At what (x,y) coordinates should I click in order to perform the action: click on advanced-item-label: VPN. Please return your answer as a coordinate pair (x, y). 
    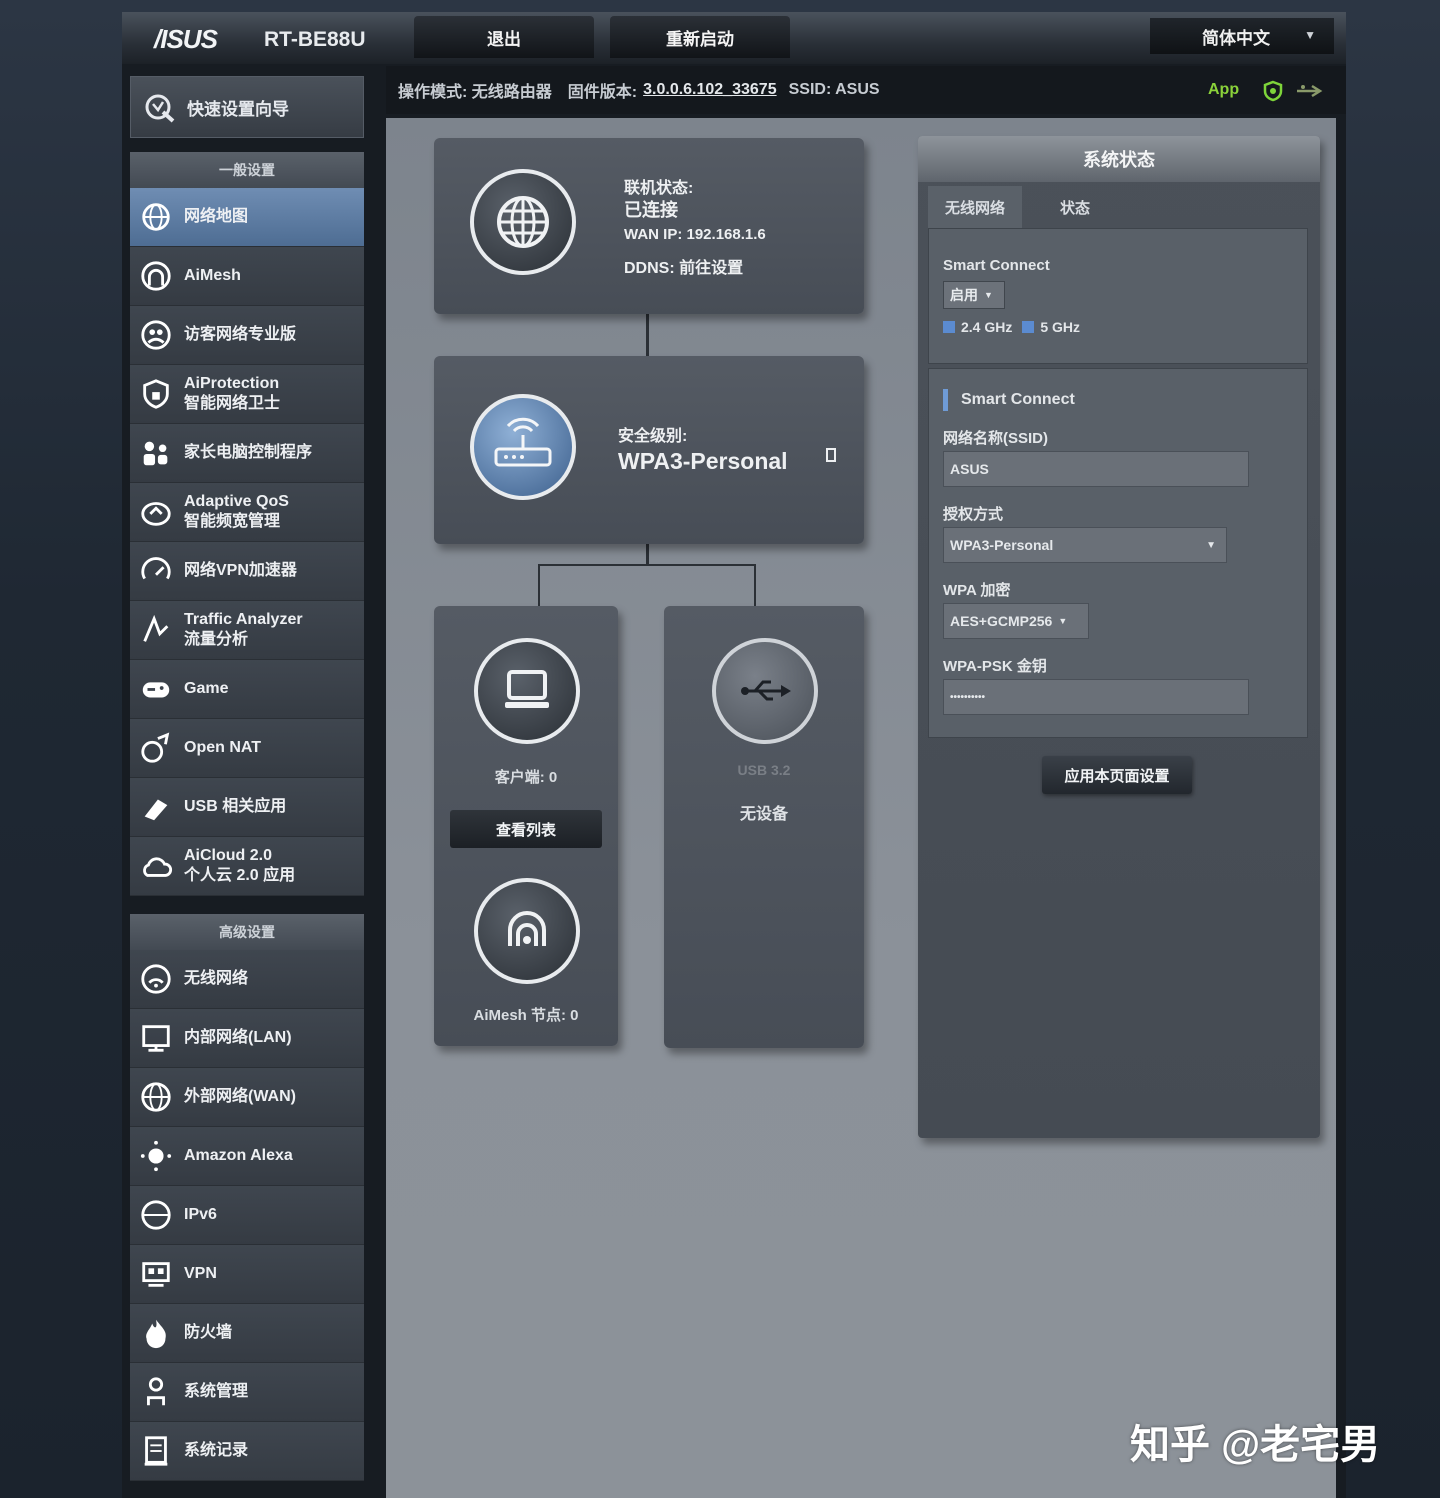
    Looking at the image, I should click on (200, 1273).